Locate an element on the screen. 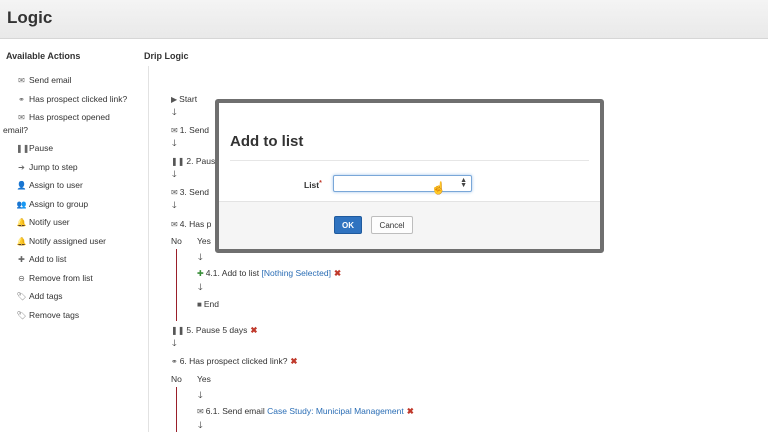 The height and width of the screenshot is (434, 768). tag-icon: 🏷 is located at coordinates (21, 296).